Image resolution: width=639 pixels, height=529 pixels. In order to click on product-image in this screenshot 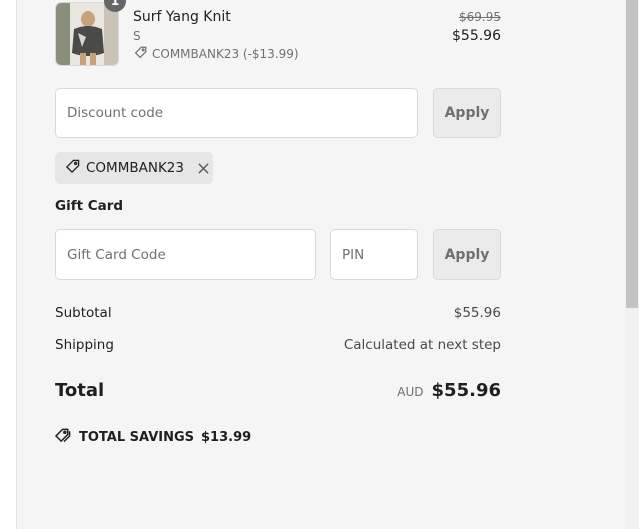, I will do `click(87, 34)`.